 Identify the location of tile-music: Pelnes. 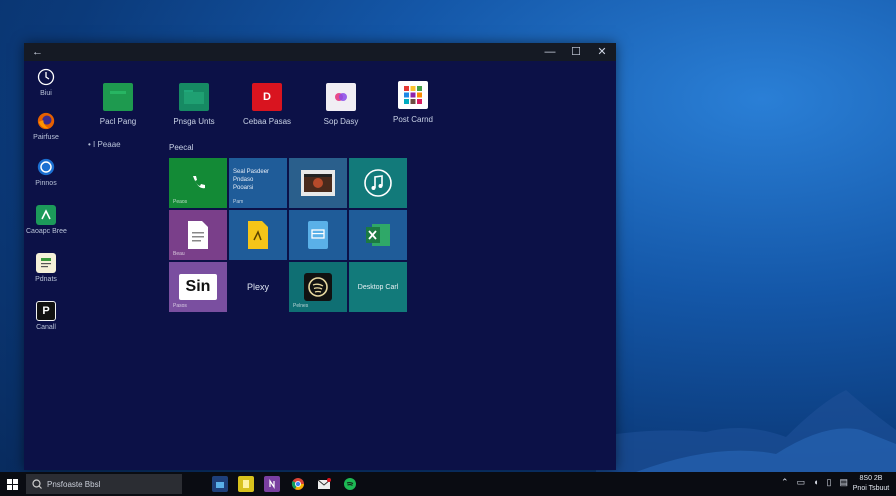
(318, 287).